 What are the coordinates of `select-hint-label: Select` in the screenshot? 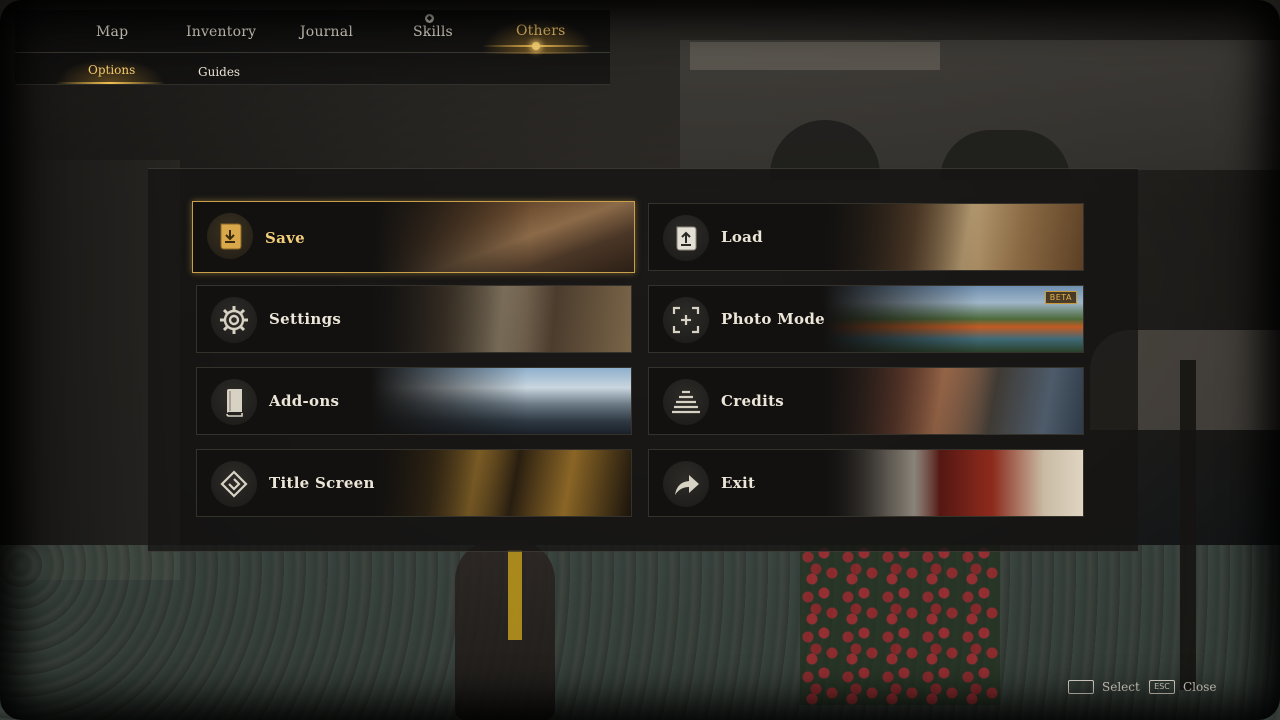 It's located at (1121, 687).